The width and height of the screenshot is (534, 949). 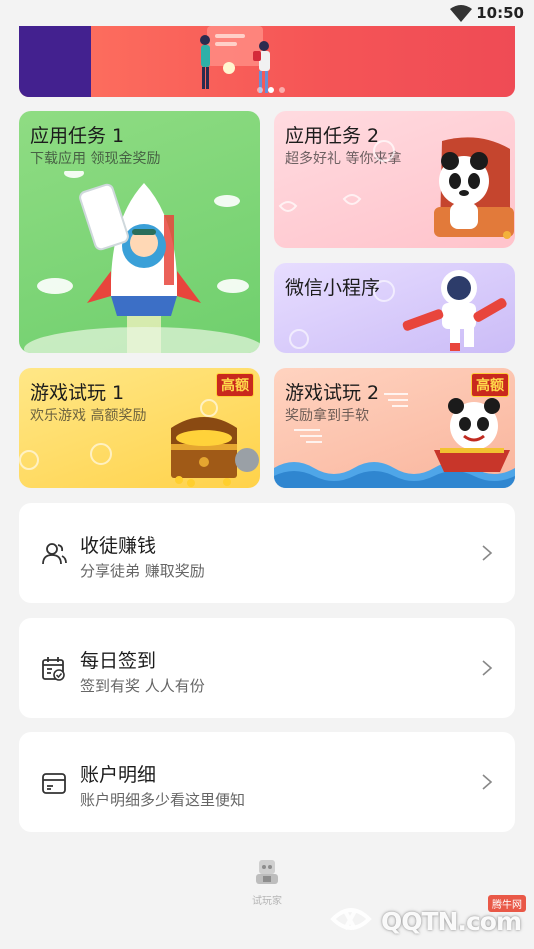 What do you see at coordinates (118, 775) in the screenshot?
I see `menu-title: 账户明细` at bounding box center [118, 775].